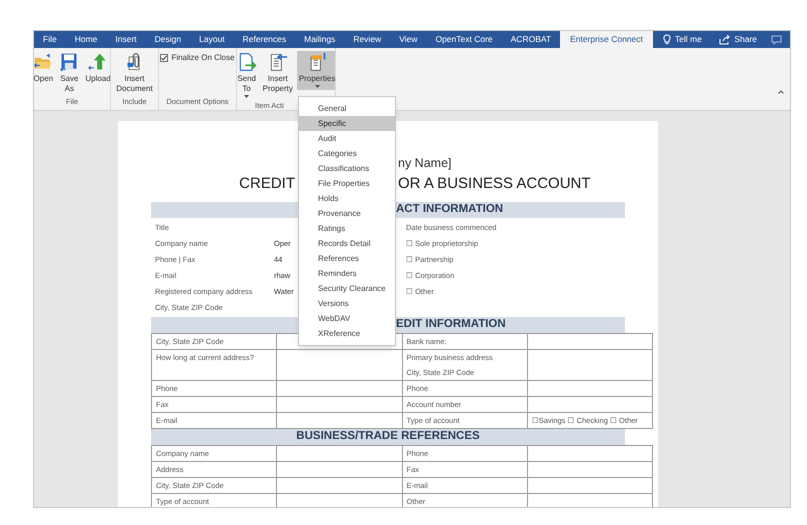 This screenshot has width=807, height=525. I want to click on finalize-checkbox: Finalize On Close, so click(197, 57).